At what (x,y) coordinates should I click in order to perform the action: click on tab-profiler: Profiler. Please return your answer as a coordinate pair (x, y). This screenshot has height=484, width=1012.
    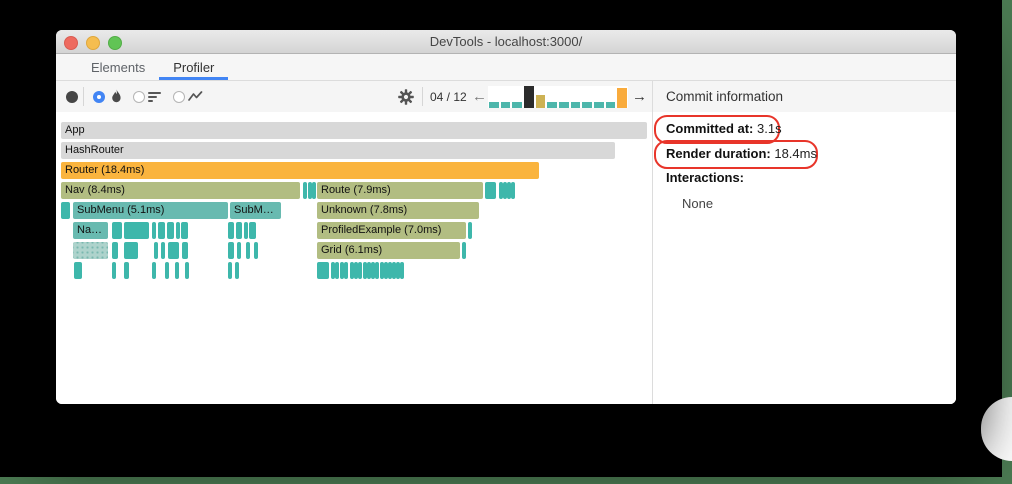
    Looking at the image, I should click on (194, 67).